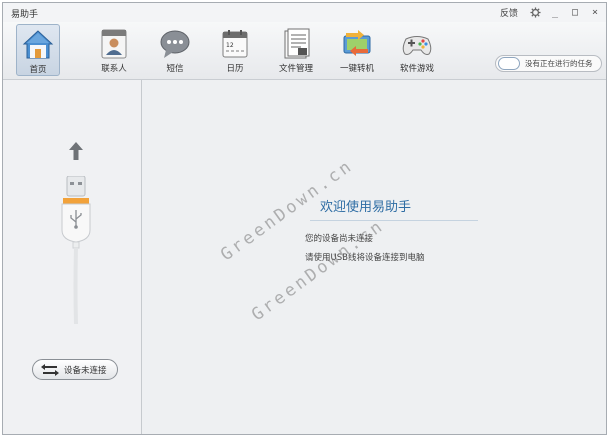 The width and height of the screenshot is (611, 439). I want to click on nav-label: 联系人, so click(114, 69).